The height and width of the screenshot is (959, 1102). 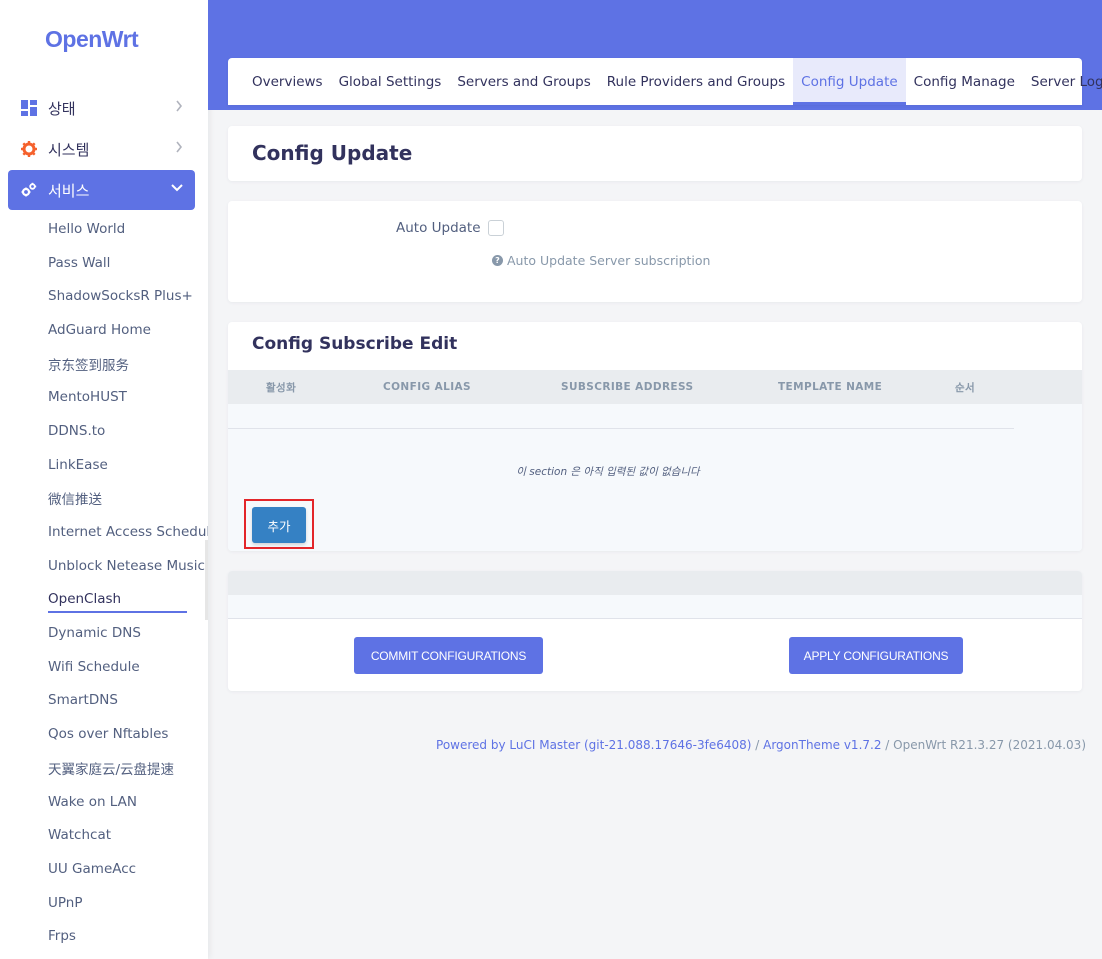 What do you see at coordinates (92, 39) in the screenshot?
I see `brand-logo: OpenWrt` at bounding box center [92, 39].